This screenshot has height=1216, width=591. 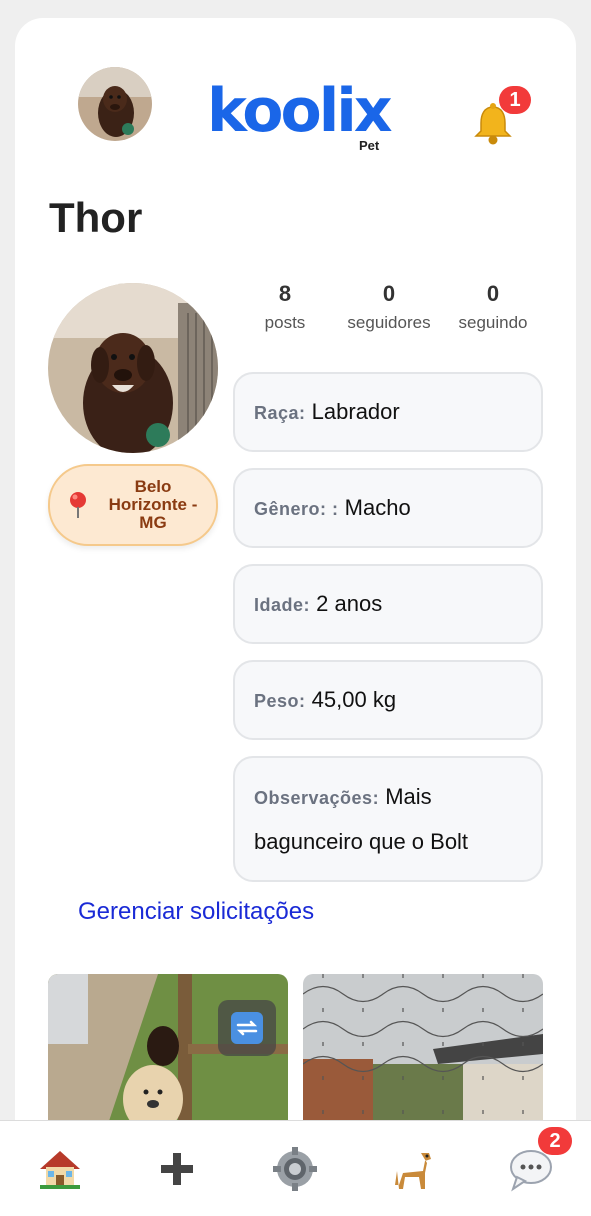 I want to click on info-gender: Gênero: : Macho, so click(x=388, y=508).